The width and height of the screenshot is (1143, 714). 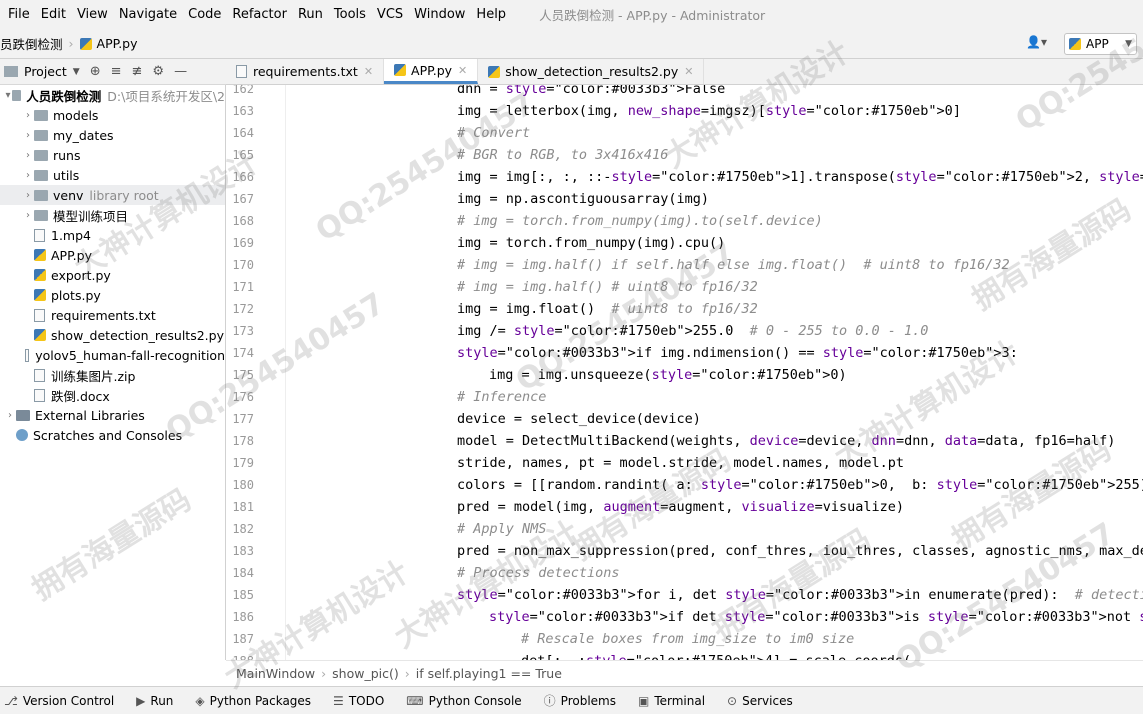 What do you see at coordinates (53, 14) in the screenshot?
I see `menu-item-edit: Edit` at bounding box center [53, 14].